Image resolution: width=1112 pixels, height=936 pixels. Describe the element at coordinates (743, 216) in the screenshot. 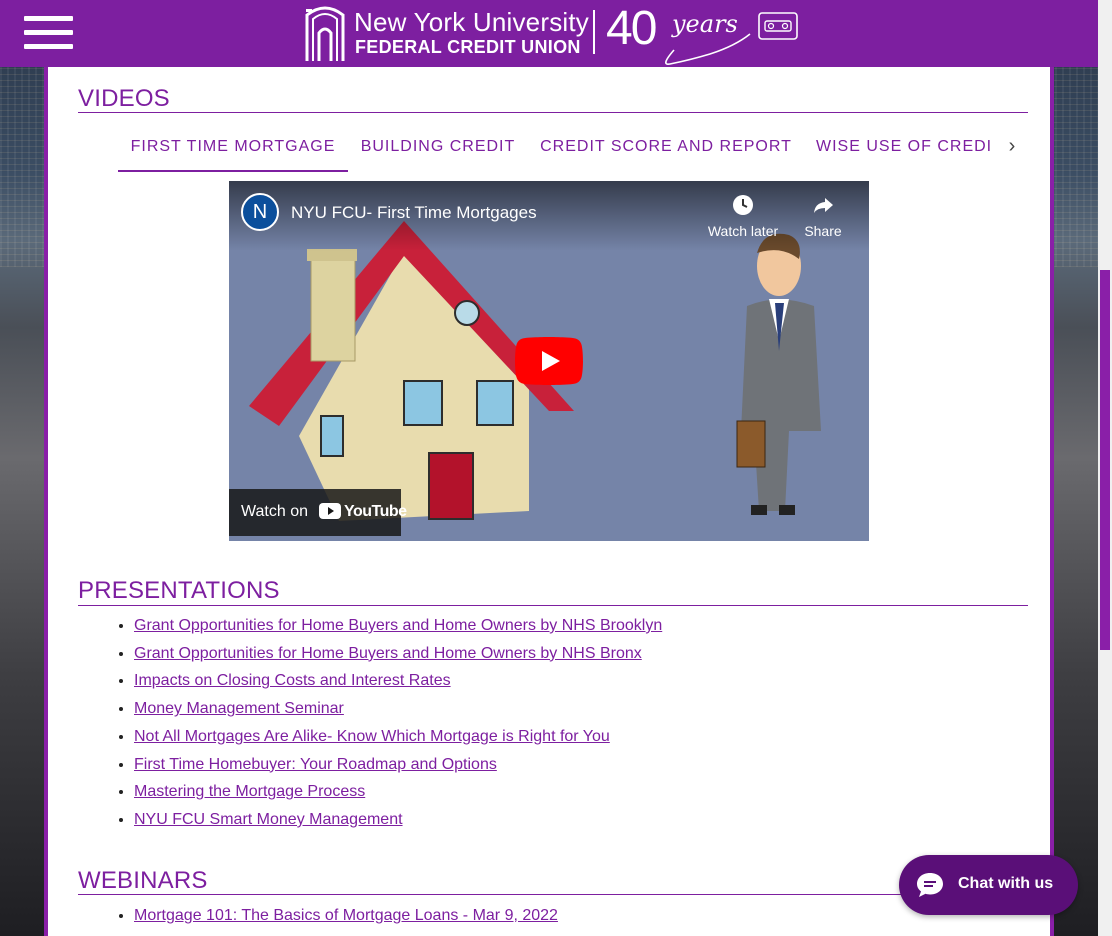

I see `watch-later-button: Watch later` at that location.